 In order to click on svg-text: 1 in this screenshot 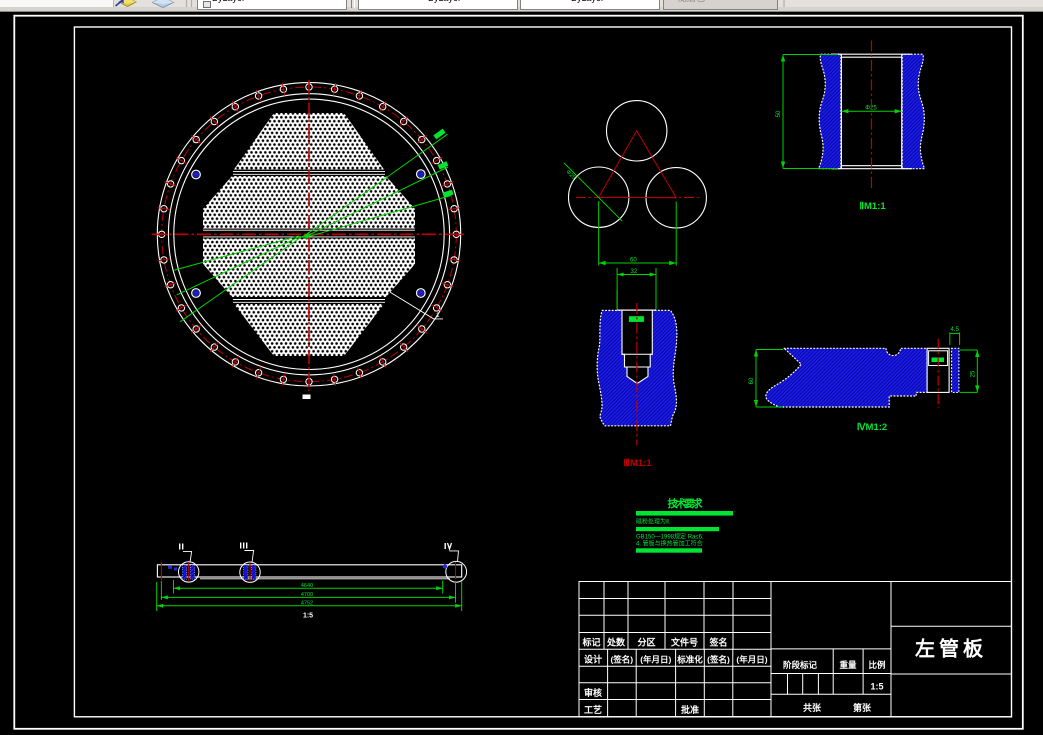, I will do `click(438, 315)`.